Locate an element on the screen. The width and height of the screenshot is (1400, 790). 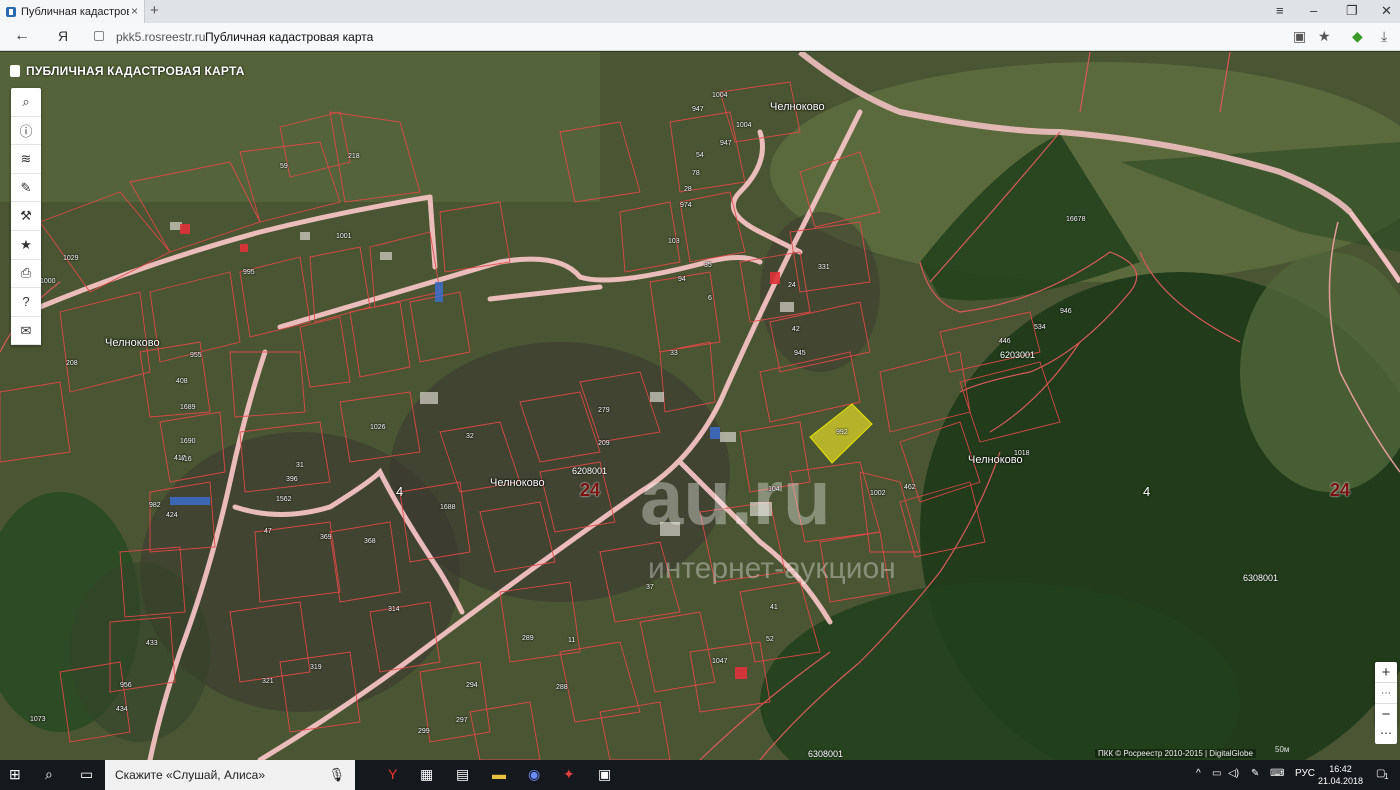
parcel-number: 1690 is located at coordinates (188, 441).